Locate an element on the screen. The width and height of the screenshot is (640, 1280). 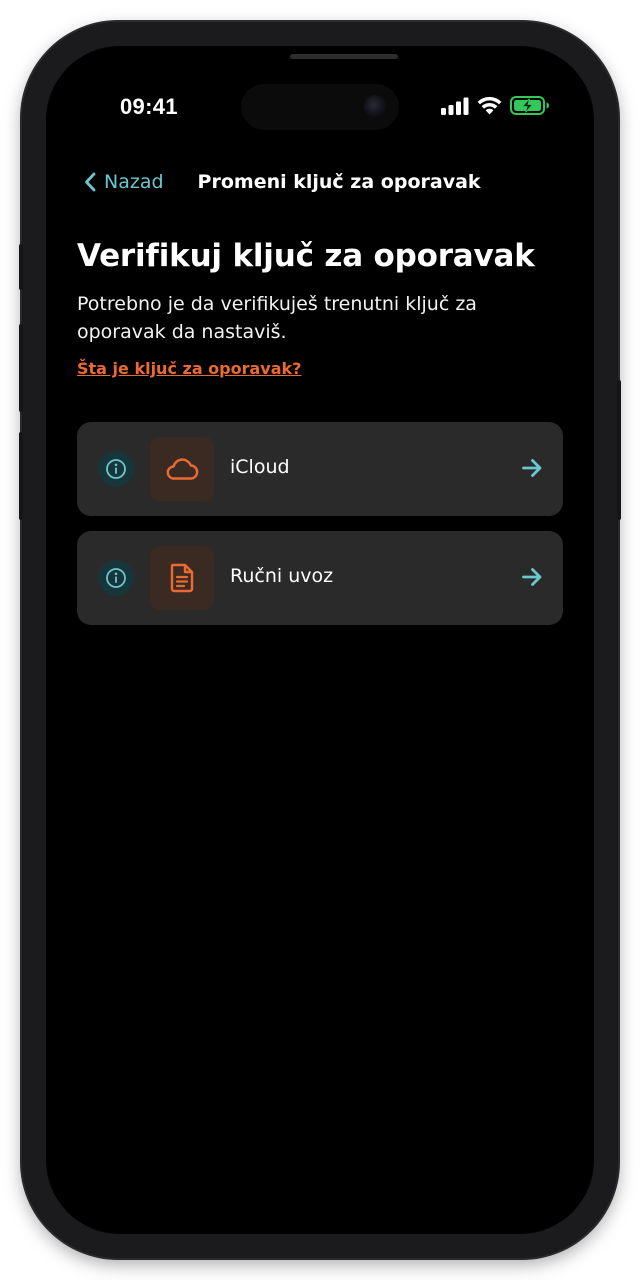
document-tile is located at coordinates (182, 578).